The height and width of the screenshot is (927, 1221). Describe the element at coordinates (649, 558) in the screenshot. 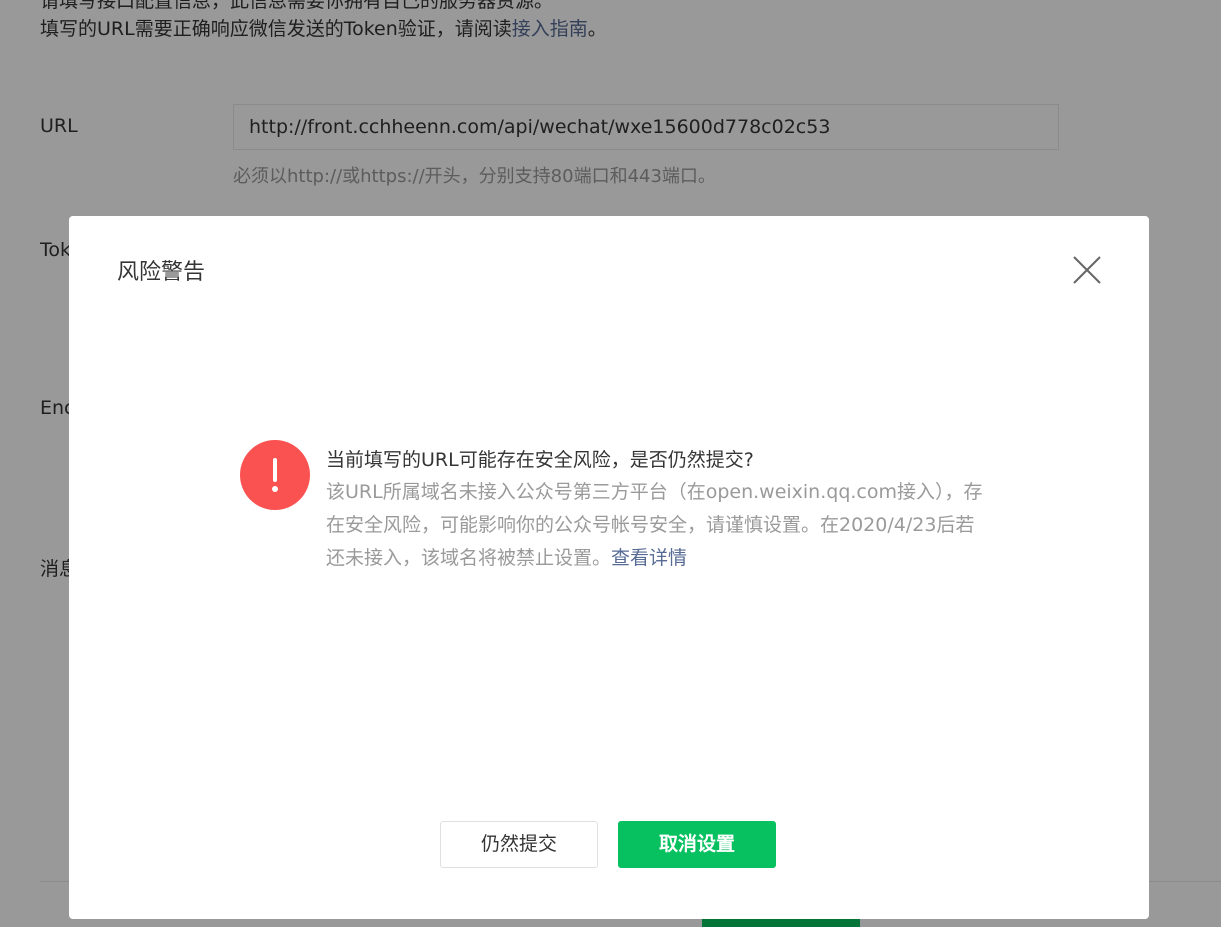

I see `view-details-link: 查看详情` at that location.